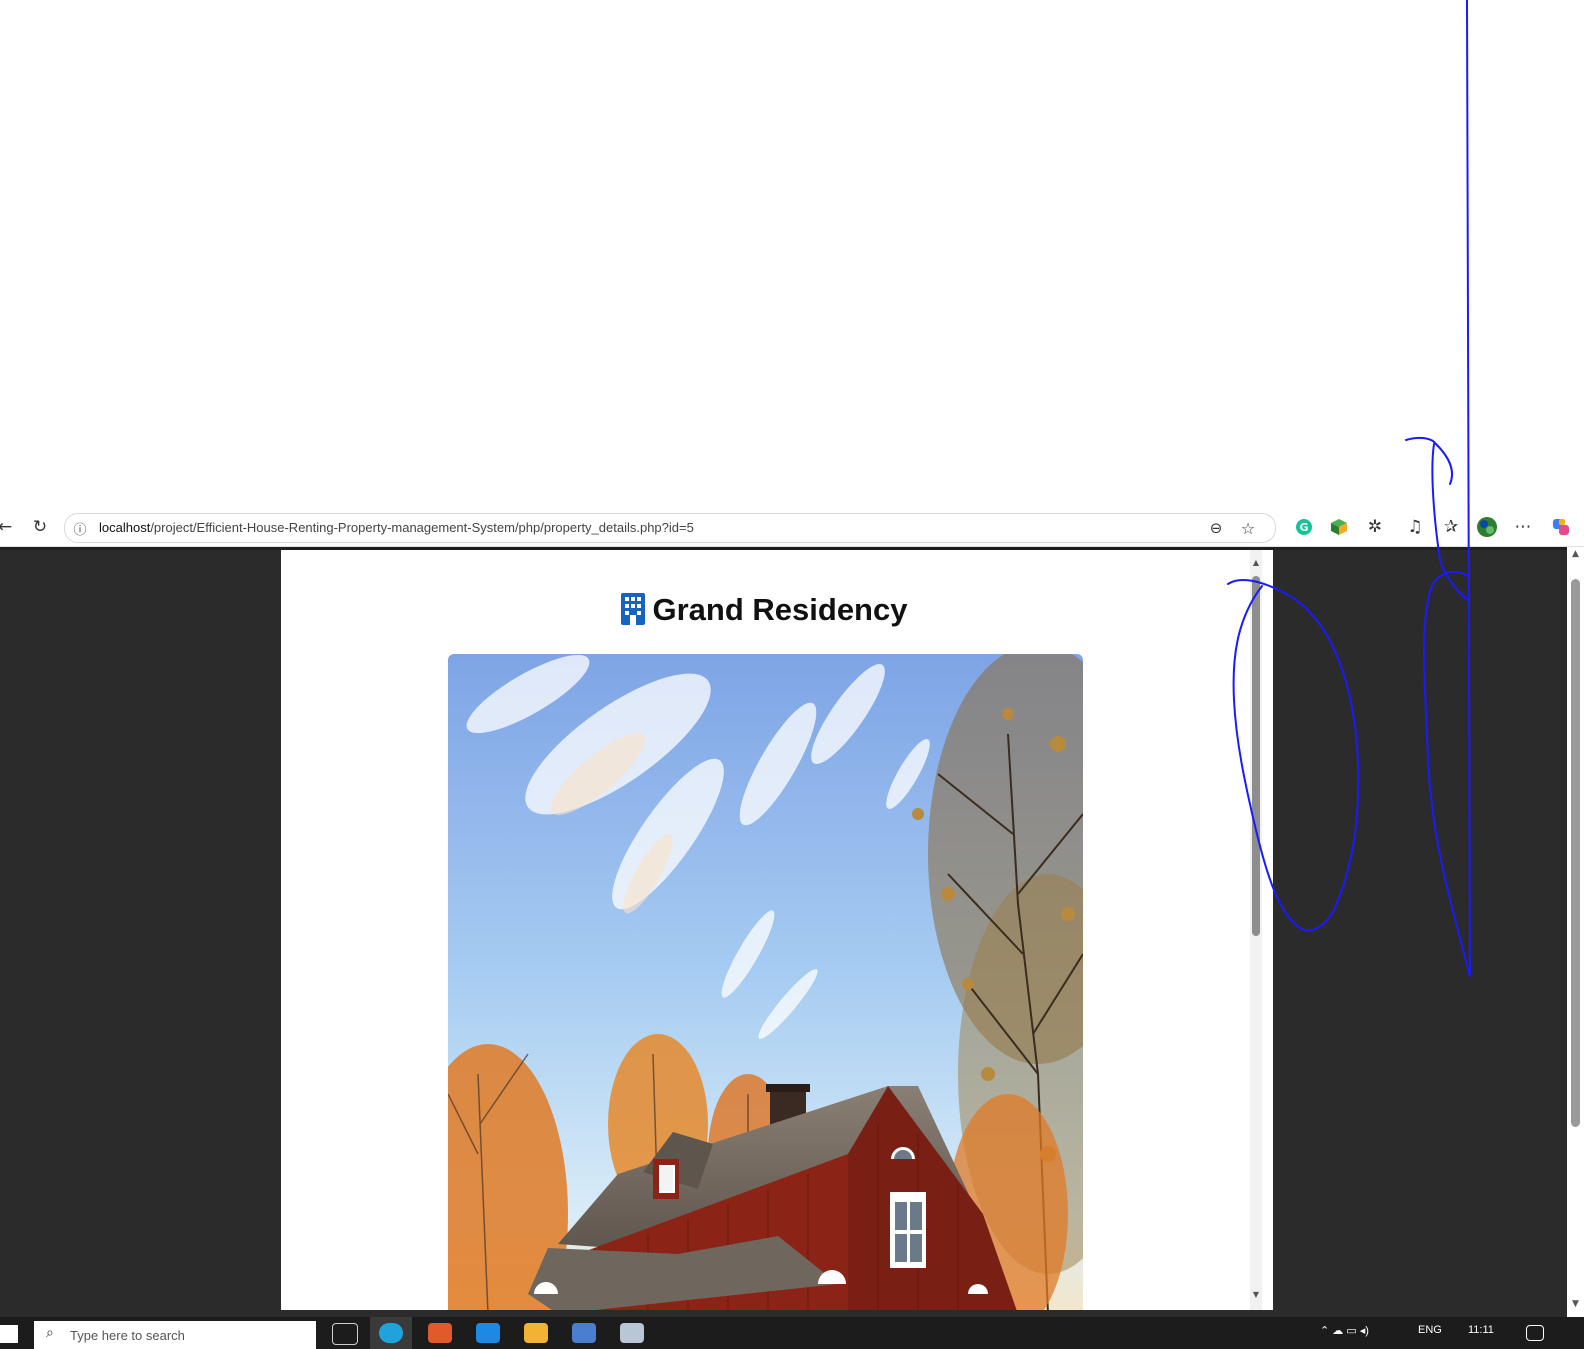 The height and width of the screenshot is (1349, 1584). What do you see at coordinates (1344, 1330) in the screenshot?
I see `tray-icons: ⌃ ☁ ▭ ◂)` at bounding box center [1344, 1330].